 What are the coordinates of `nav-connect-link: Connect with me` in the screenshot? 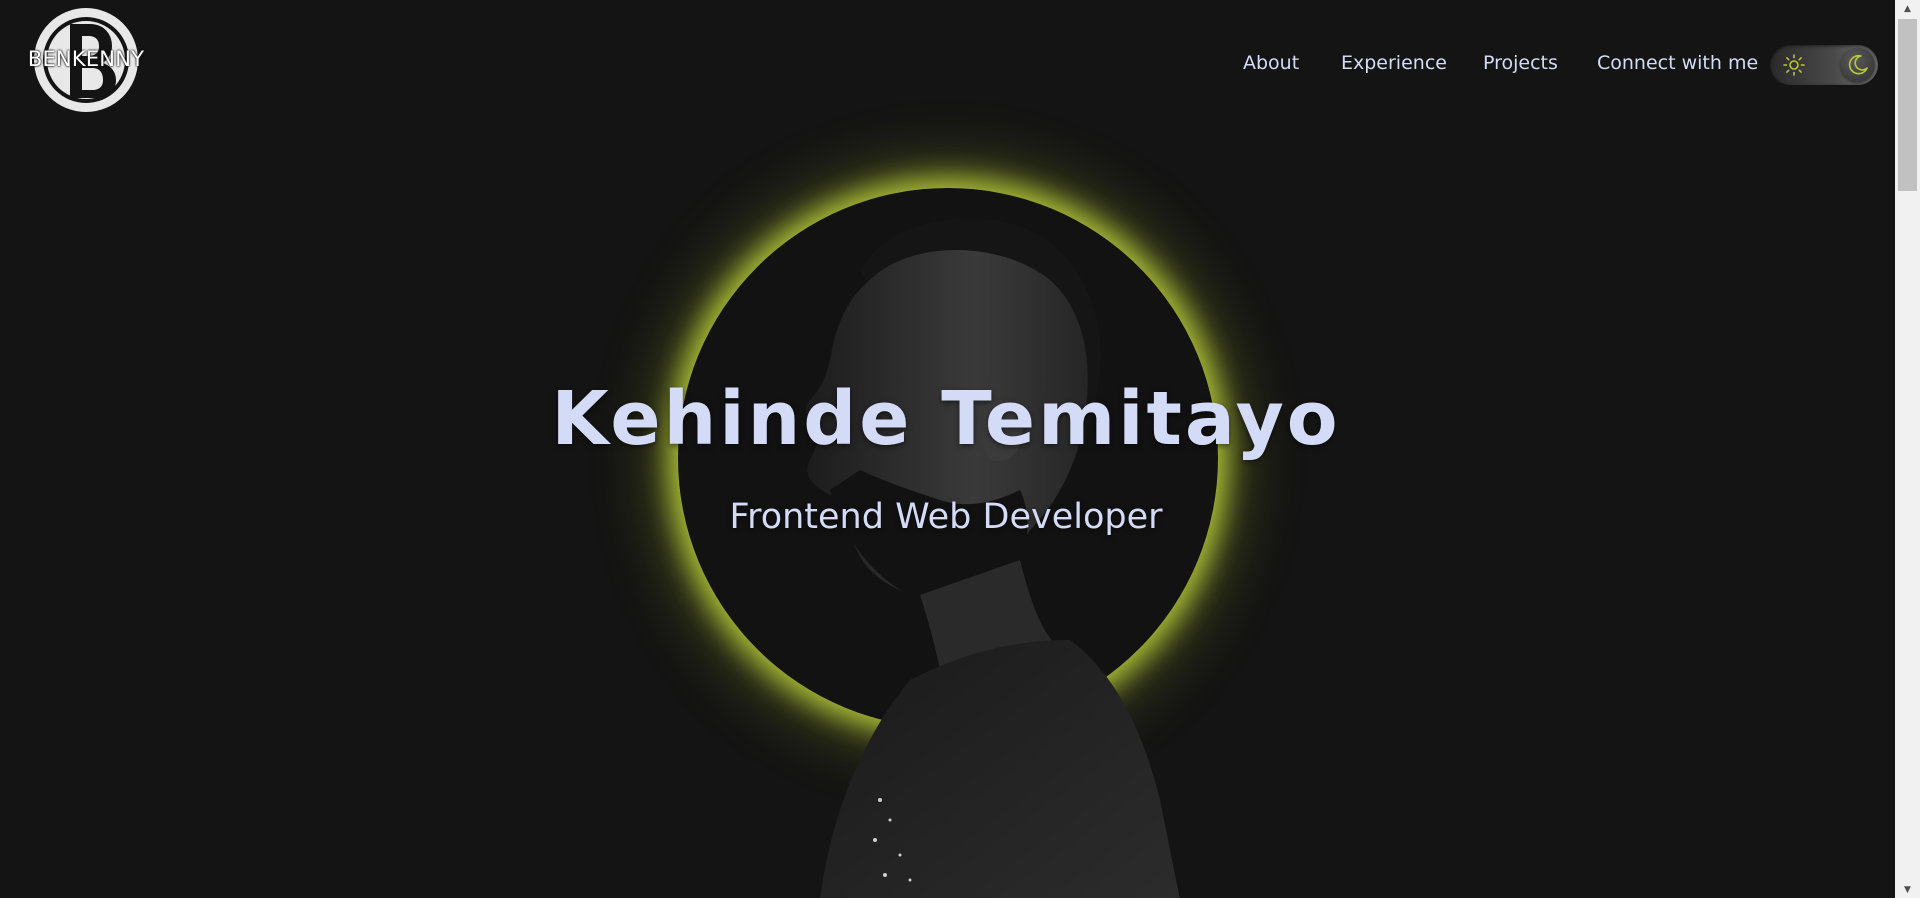 It's located at (1677, 63).